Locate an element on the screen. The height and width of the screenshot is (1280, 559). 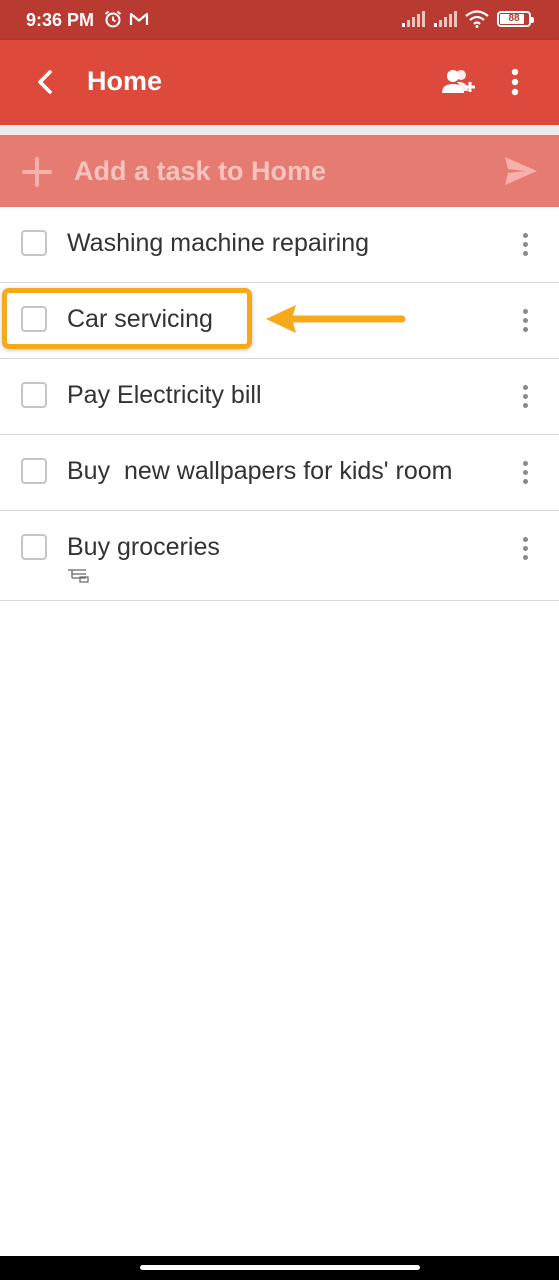
battery-cap is located at coordinates (532, 20).